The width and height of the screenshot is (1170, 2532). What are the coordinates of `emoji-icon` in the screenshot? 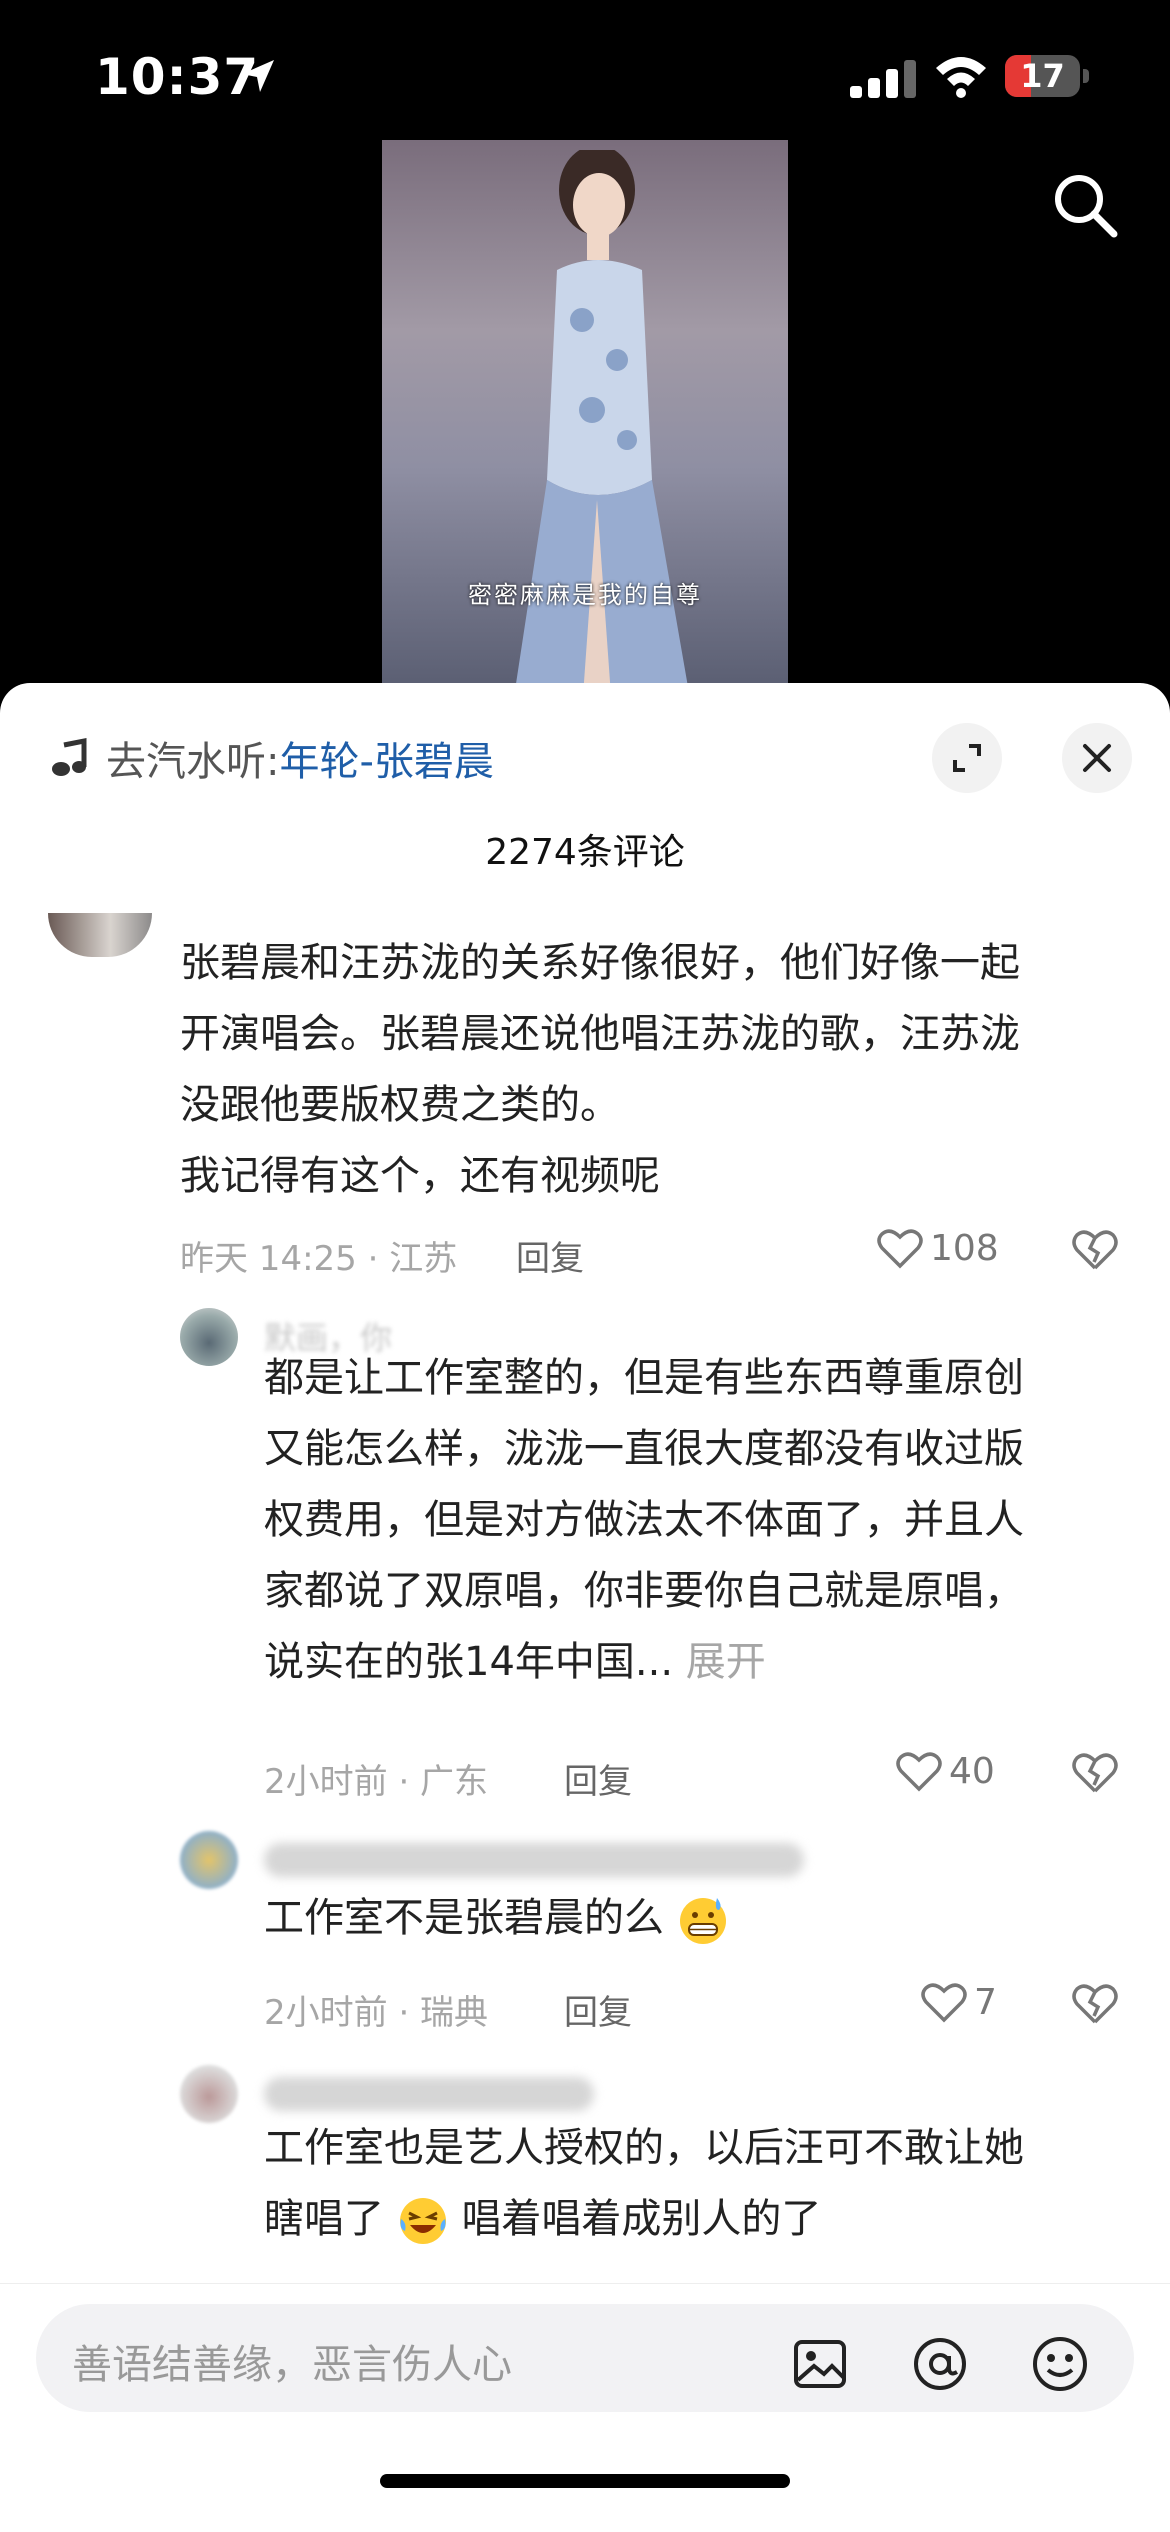 It's located at (1060, 2364).